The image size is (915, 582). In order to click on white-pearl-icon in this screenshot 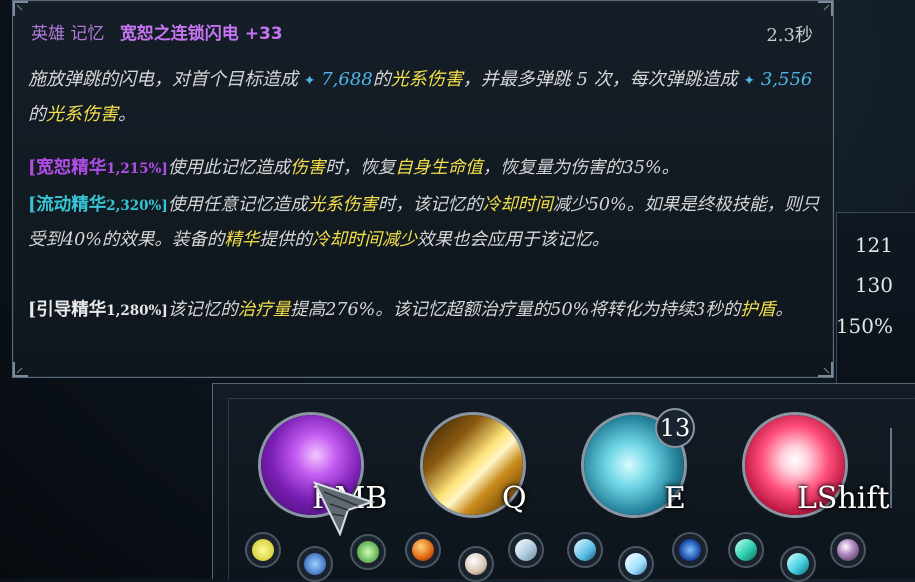, I will do `click(476, 564)`.